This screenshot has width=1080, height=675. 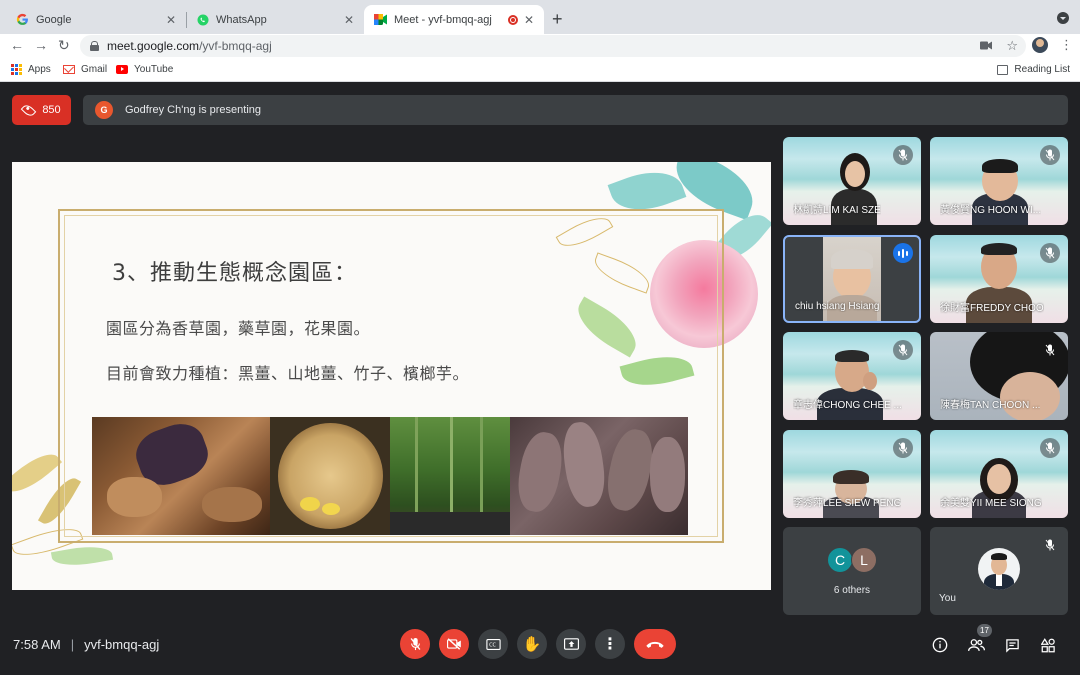 I want to click on people-button, so click(x=976, y=645).